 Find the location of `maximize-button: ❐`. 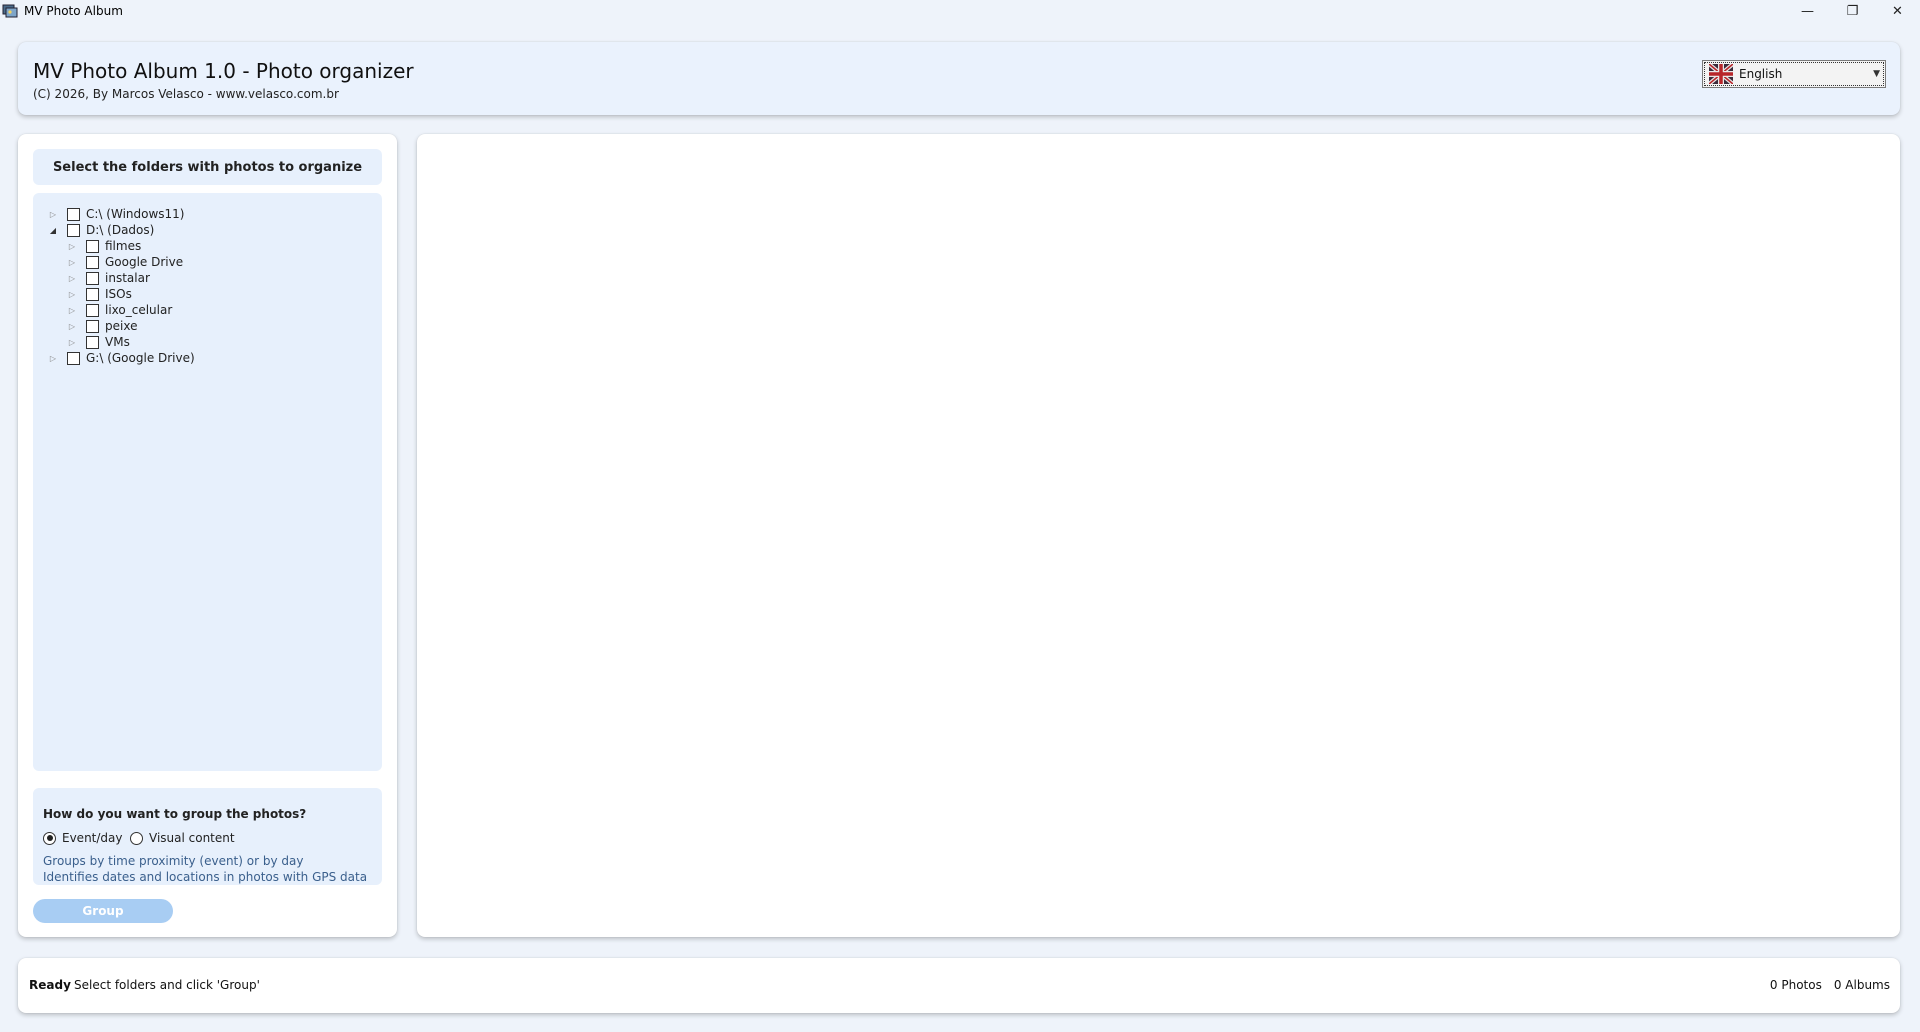

maximize-button: ❐ is located at coordinates (1852, 11).